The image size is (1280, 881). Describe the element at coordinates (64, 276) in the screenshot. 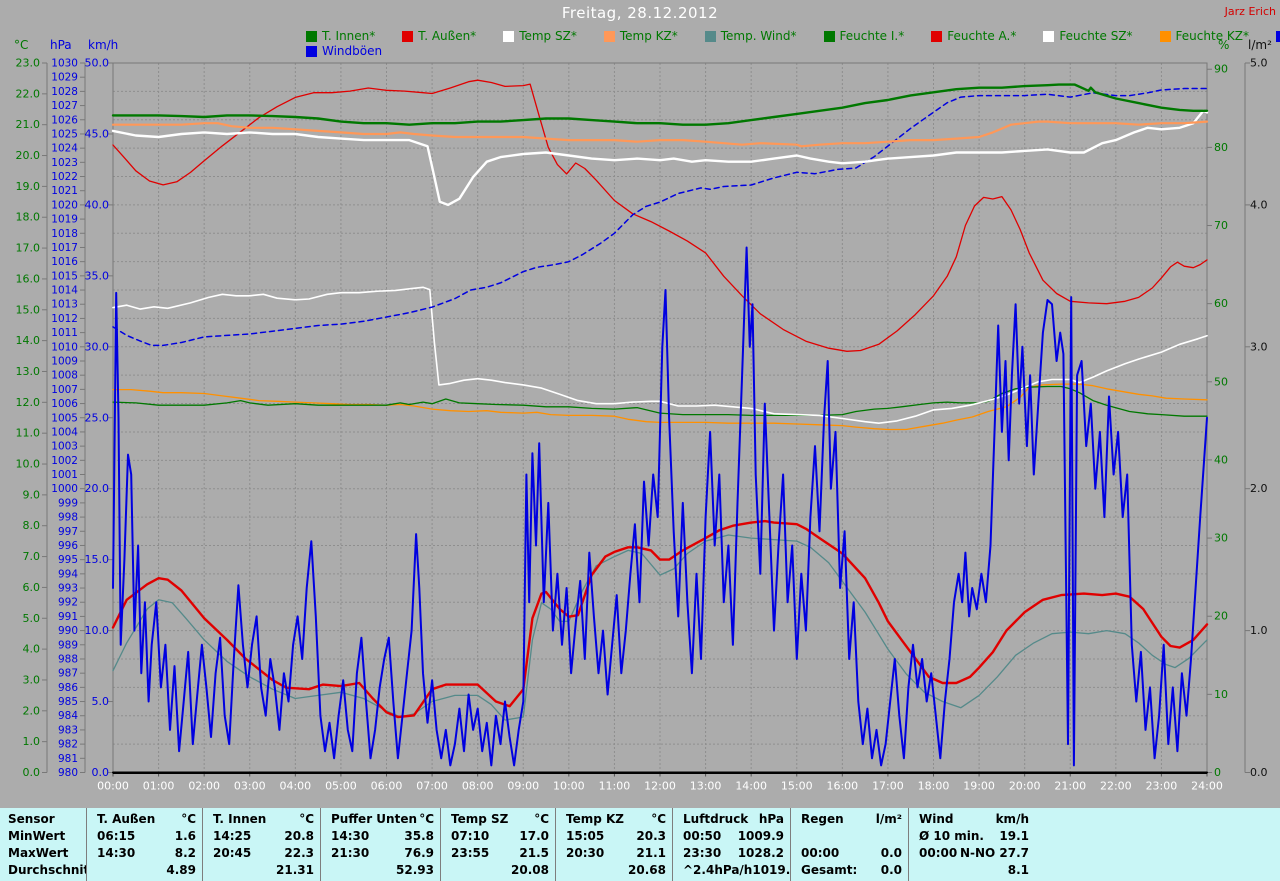

I see `axis-tick-label: 1015` at that location.